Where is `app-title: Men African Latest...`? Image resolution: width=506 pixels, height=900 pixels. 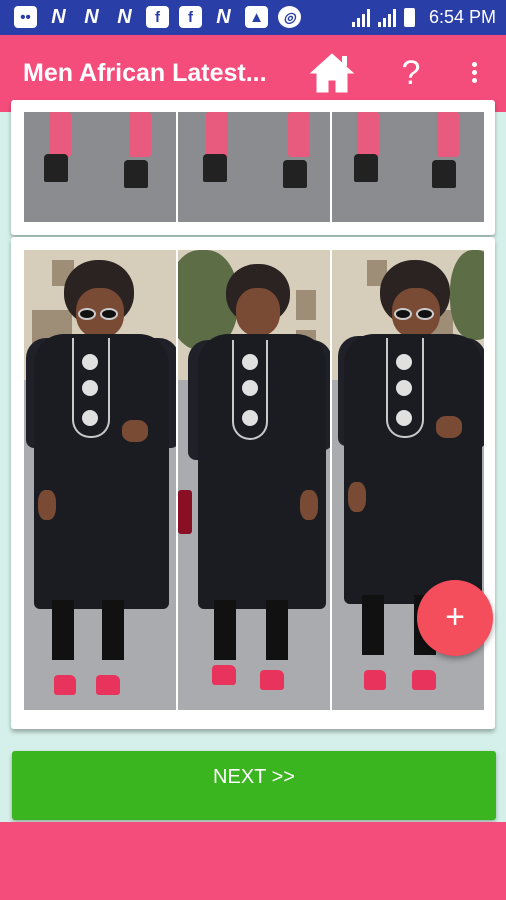 app-title: Men African Latest... is located at coordinates (145, 73).